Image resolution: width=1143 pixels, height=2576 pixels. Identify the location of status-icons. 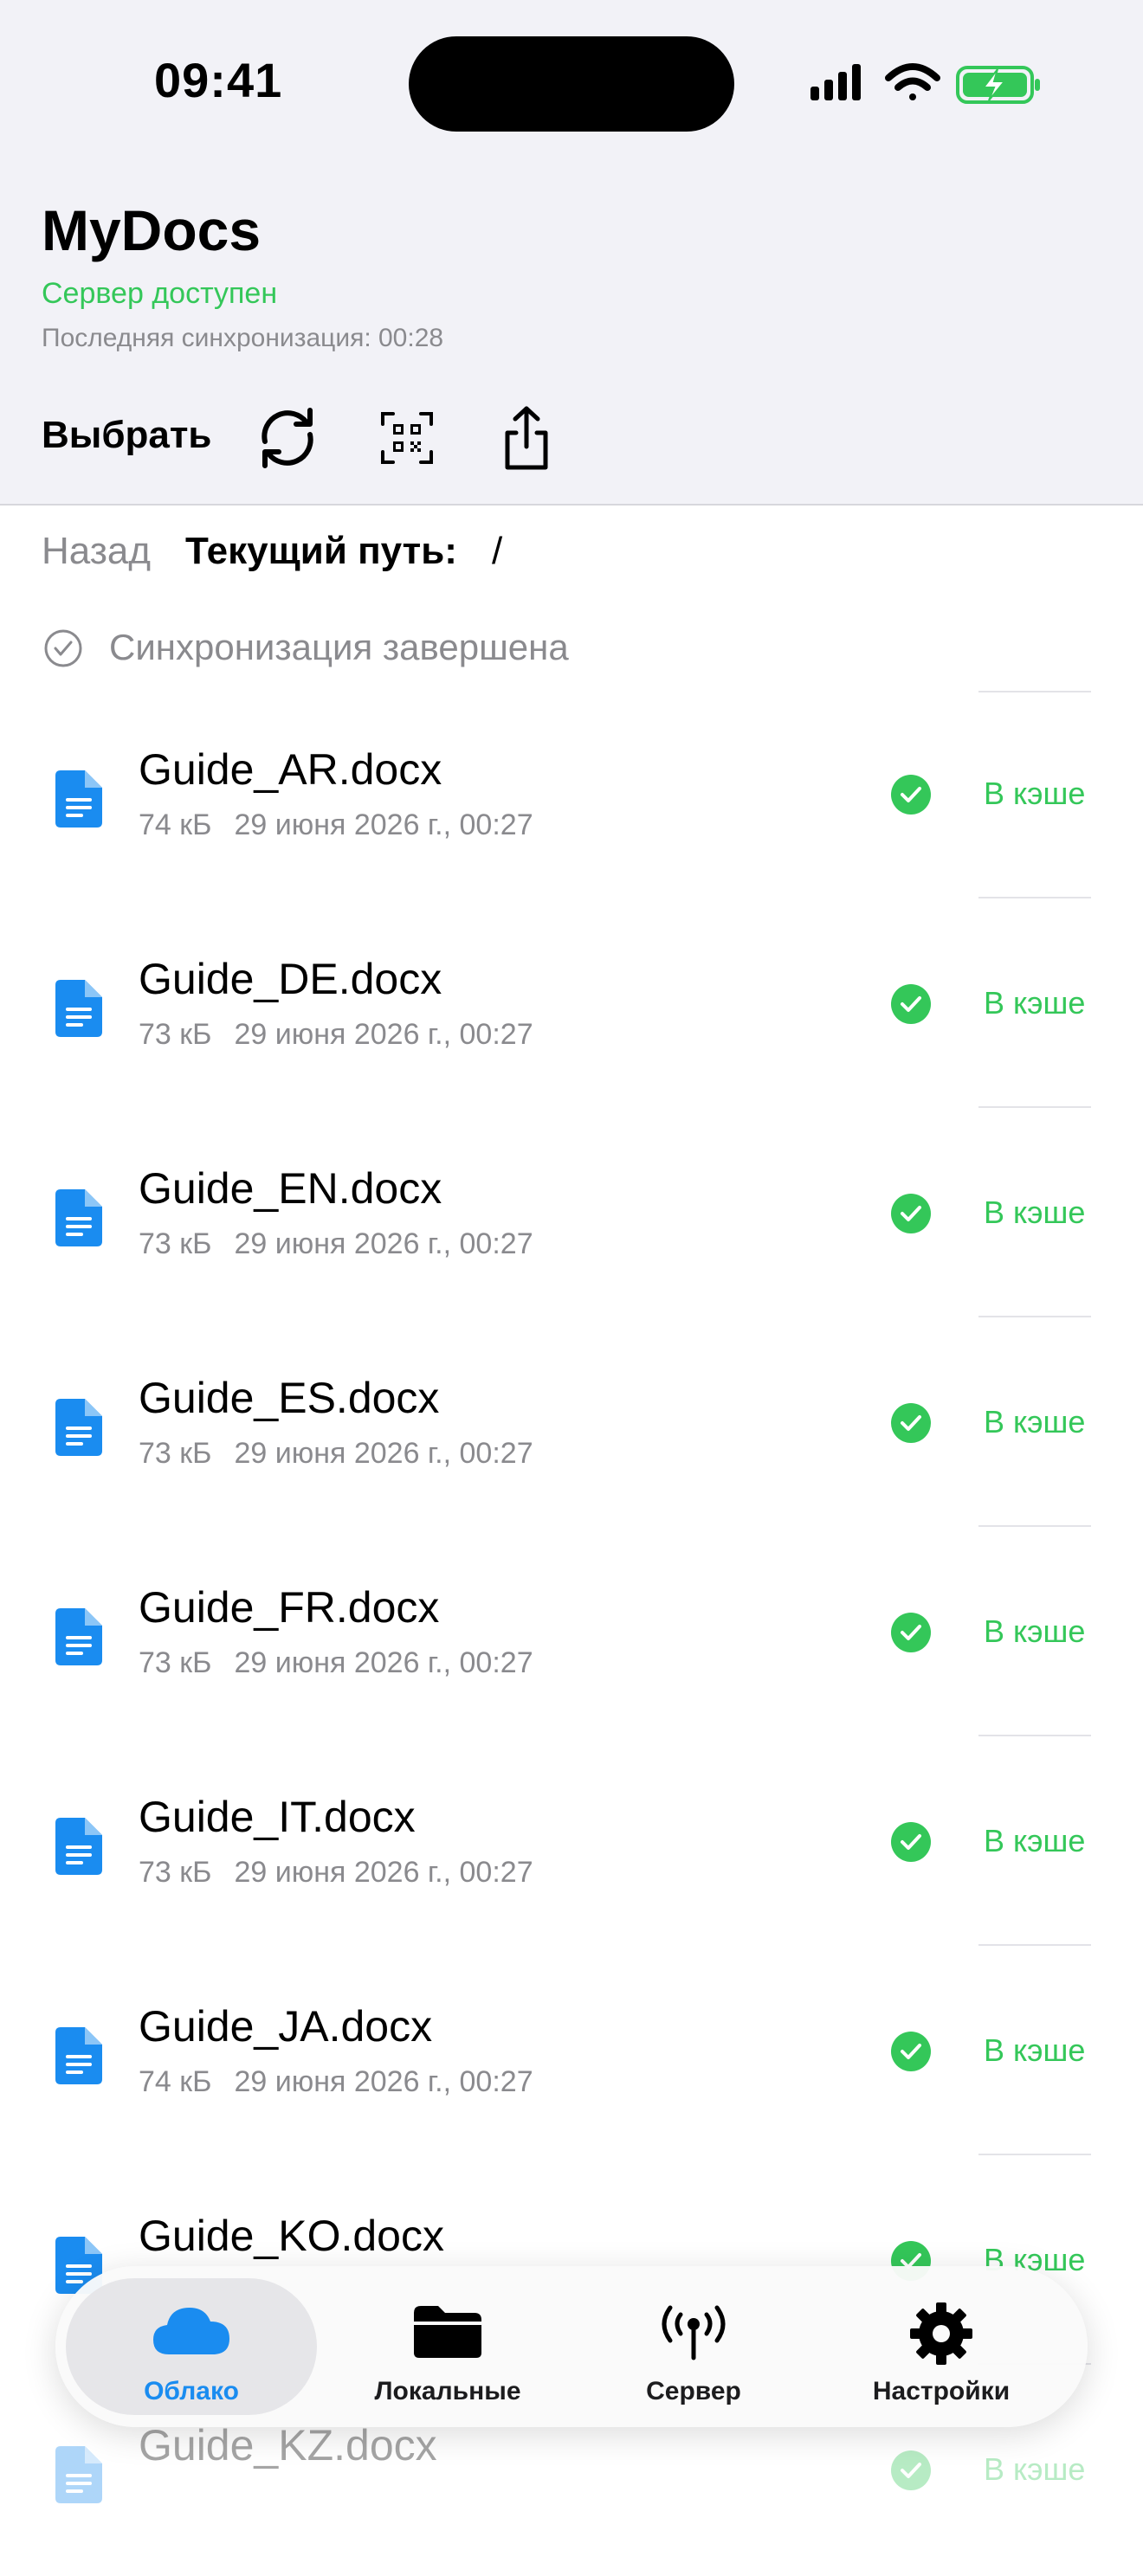
(925, 83).